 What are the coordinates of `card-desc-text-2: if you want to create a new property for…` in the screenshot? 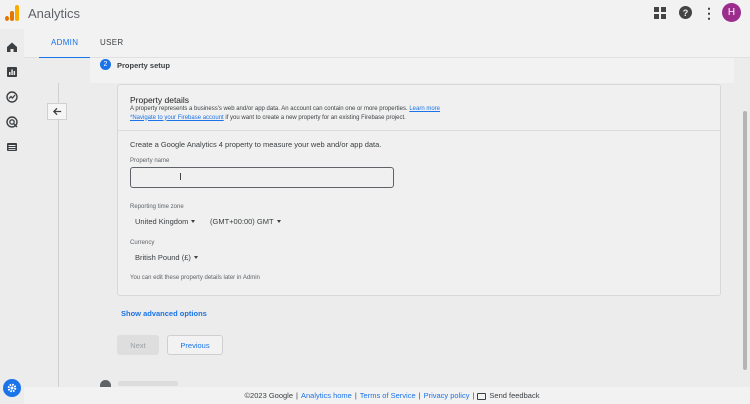 It's located at (315, 117).